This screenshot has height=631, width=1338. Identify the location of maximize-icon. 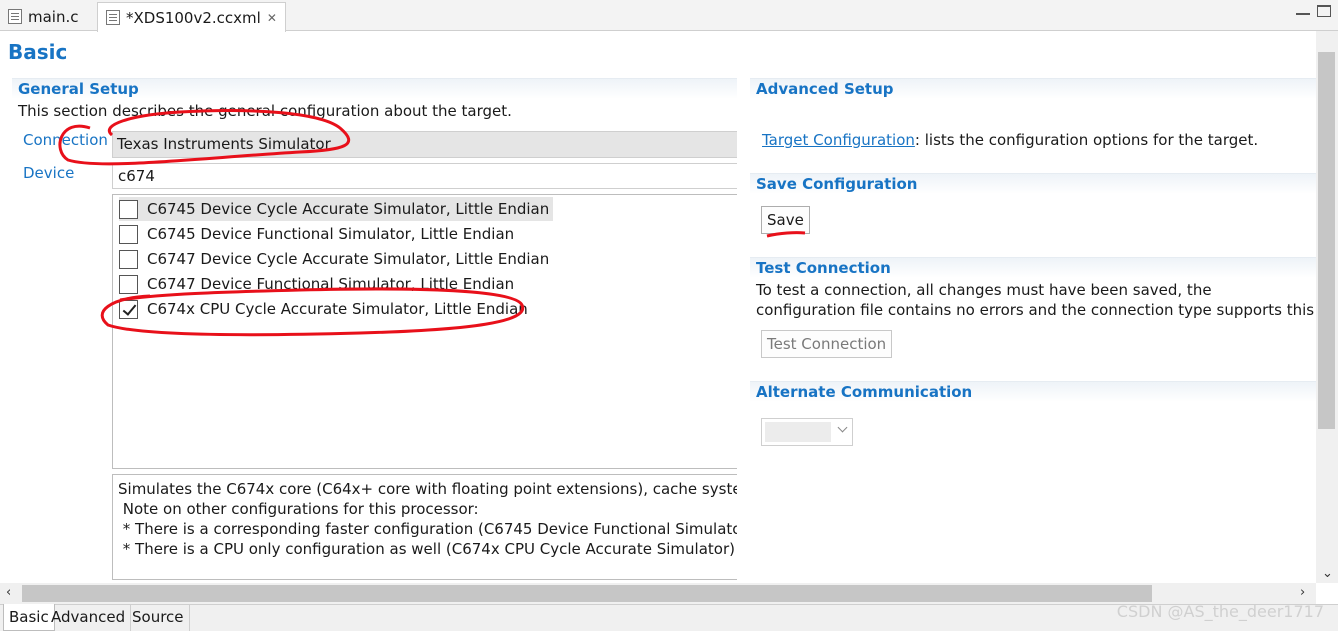
(1324, 11).